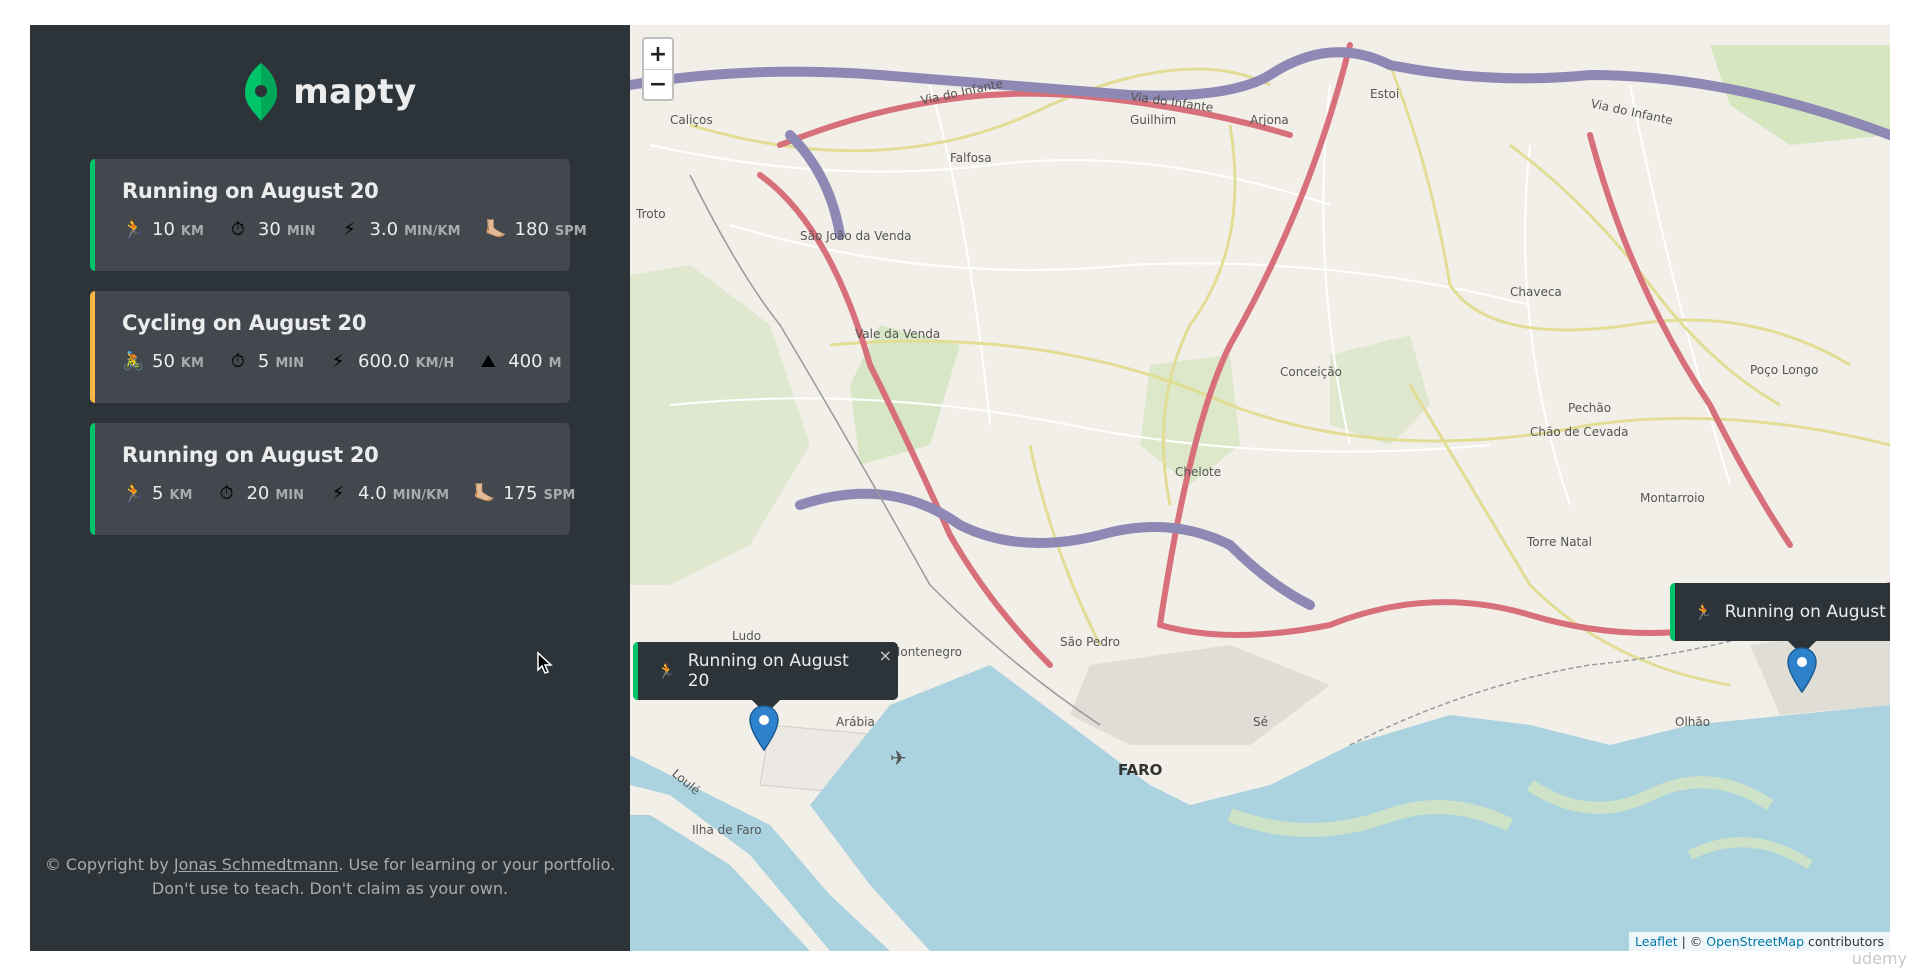 This screenshot has height=980, width=1919. I want to click on workout-detail: 🏃 10 km, so click(163, 229).